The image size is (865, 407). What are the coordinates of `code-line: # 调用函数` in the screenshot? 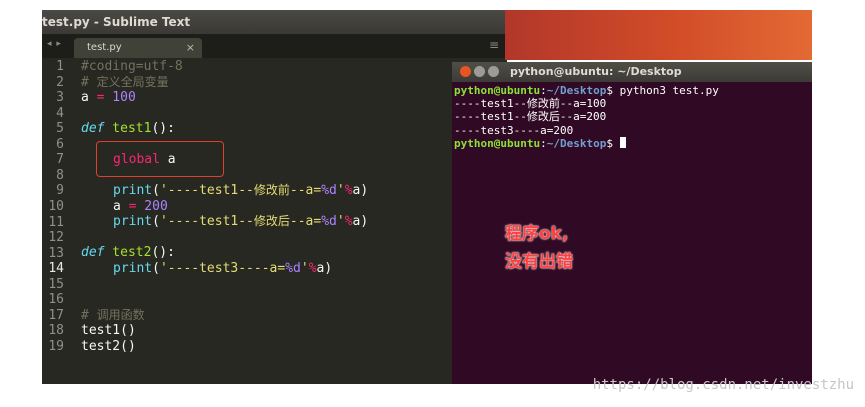 It's located at (113, 315).